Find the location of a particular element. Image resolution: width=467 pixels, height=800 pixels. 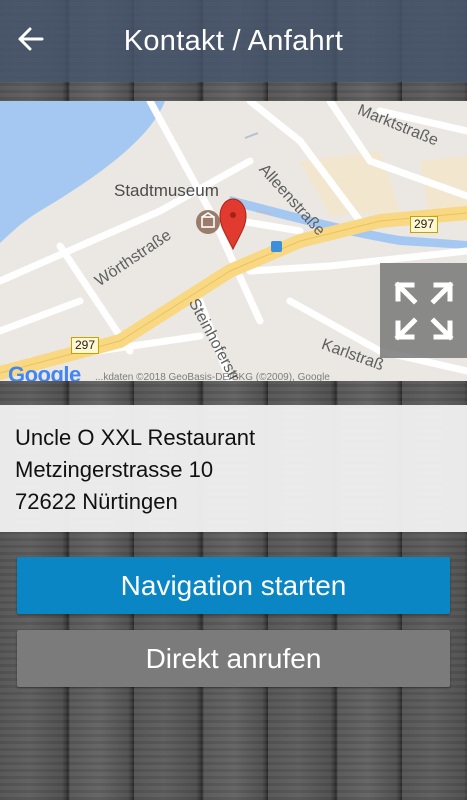

address-street: Metzingerstrasse 10 is located at coordinates (114, 469).